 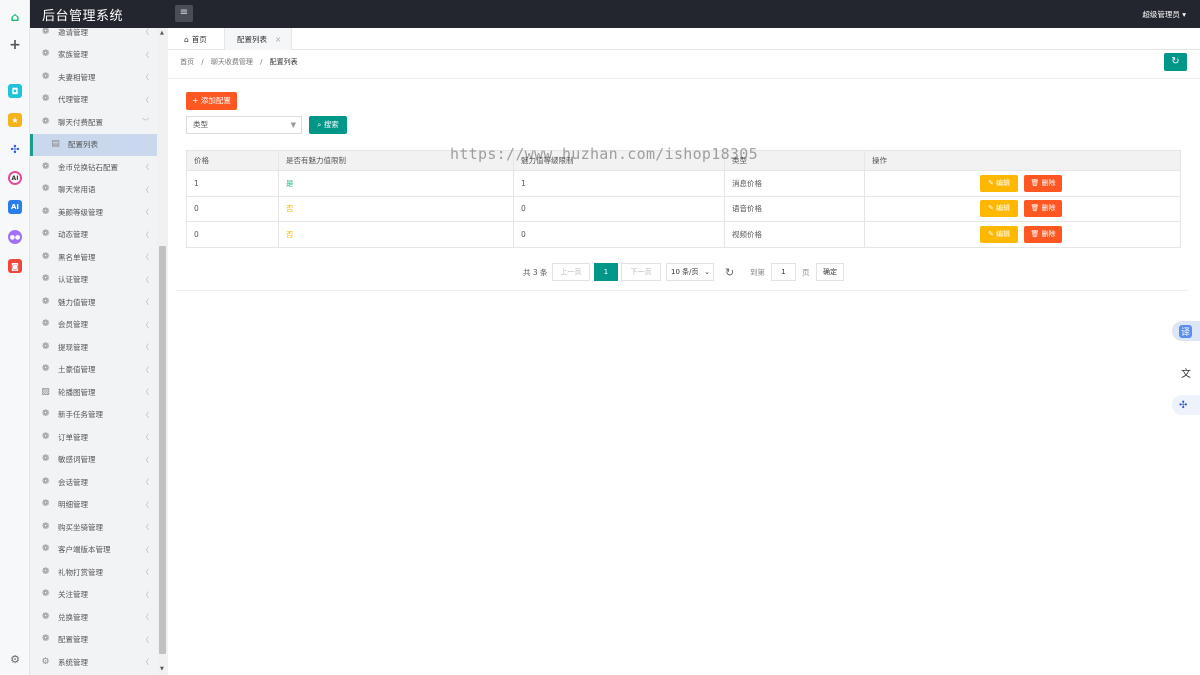 What do you see at coordinates (93, 190) in the screenshot?
I see `sidebar-item: ❁ 聊天常用语 〈` at bounding box center [93, 190].